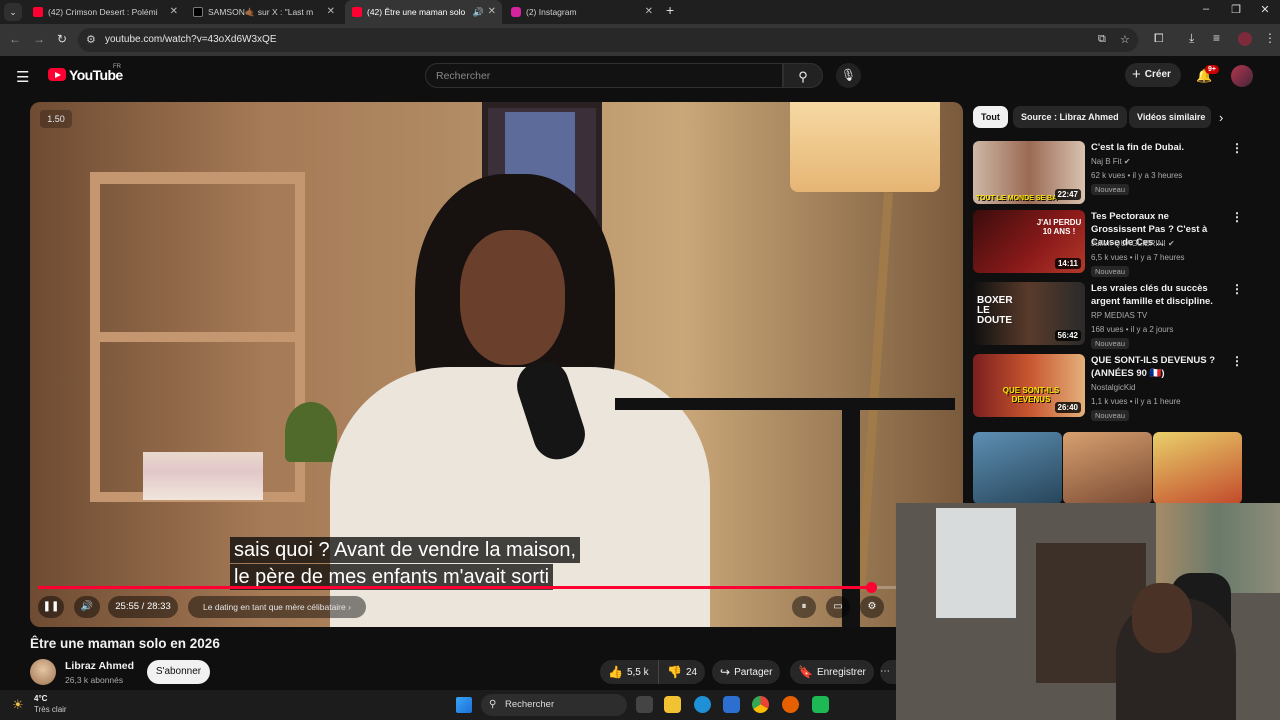 Image resolution: width=1280 pixels, height=720 pixels. Describe the element at coordinates (1221, 117) in the screenshot. I see `chevron-right-icon: ›` at that location.